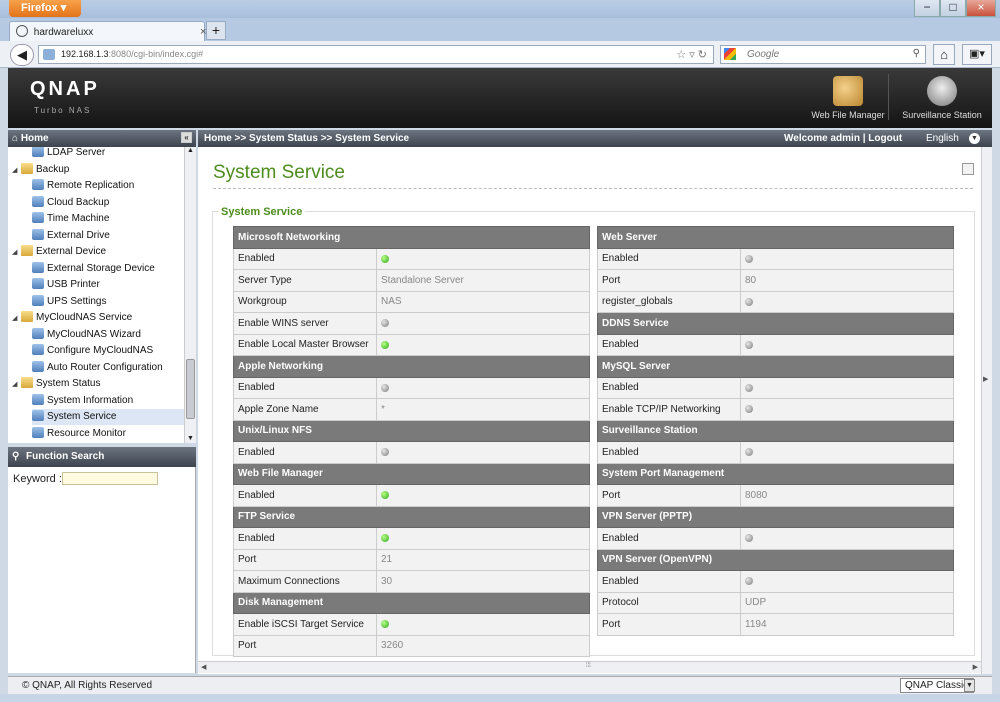  I want to click on tab-strip: hardwareluxx × +, so click(500, 29).